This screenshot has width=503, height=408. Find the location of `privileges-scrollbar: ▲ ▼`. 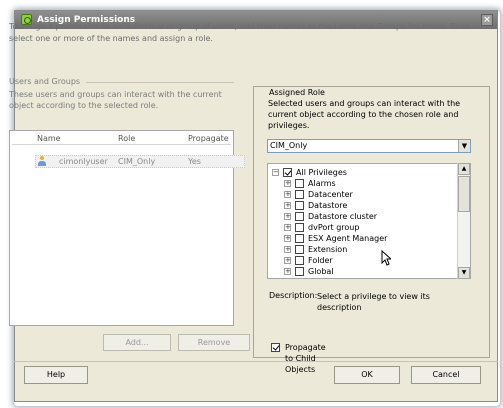

privileges-scrollbar: ▲ ▼ is located at coordinates (463, 221).